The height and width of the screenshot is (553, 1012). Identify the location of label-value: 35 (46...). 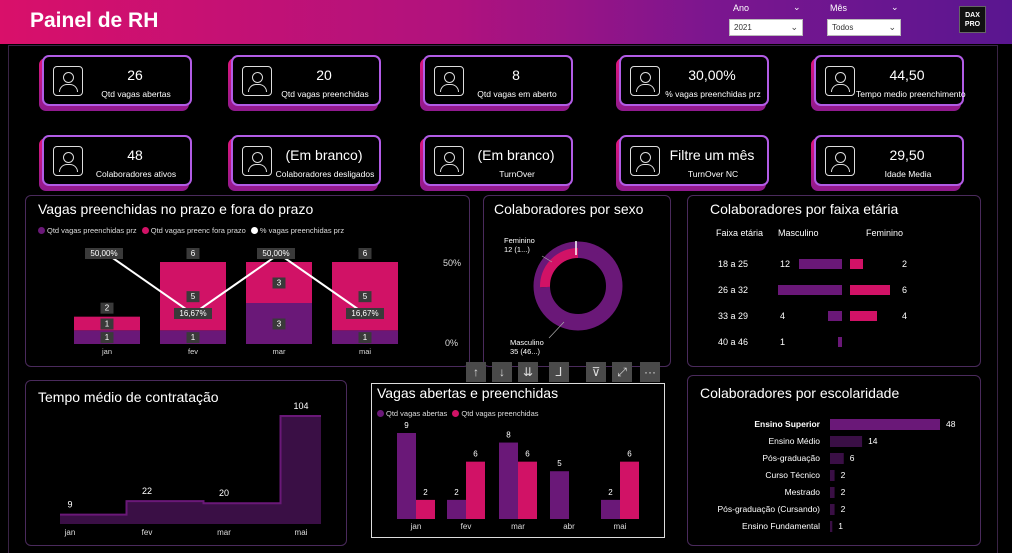
(525, 351).